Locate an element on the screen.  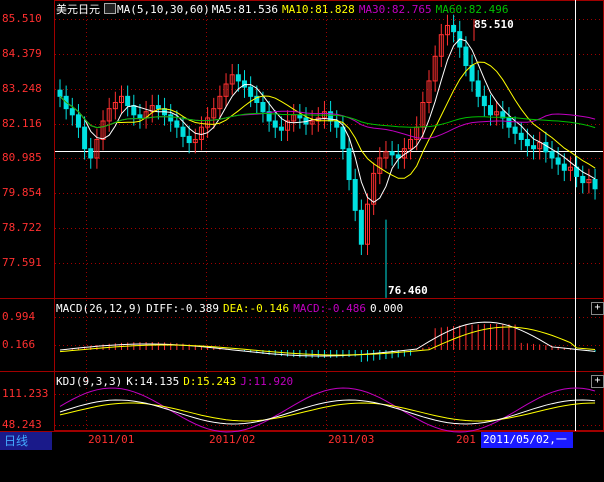
date-label-2: 2011/03 is located at coordinates (351, 439).